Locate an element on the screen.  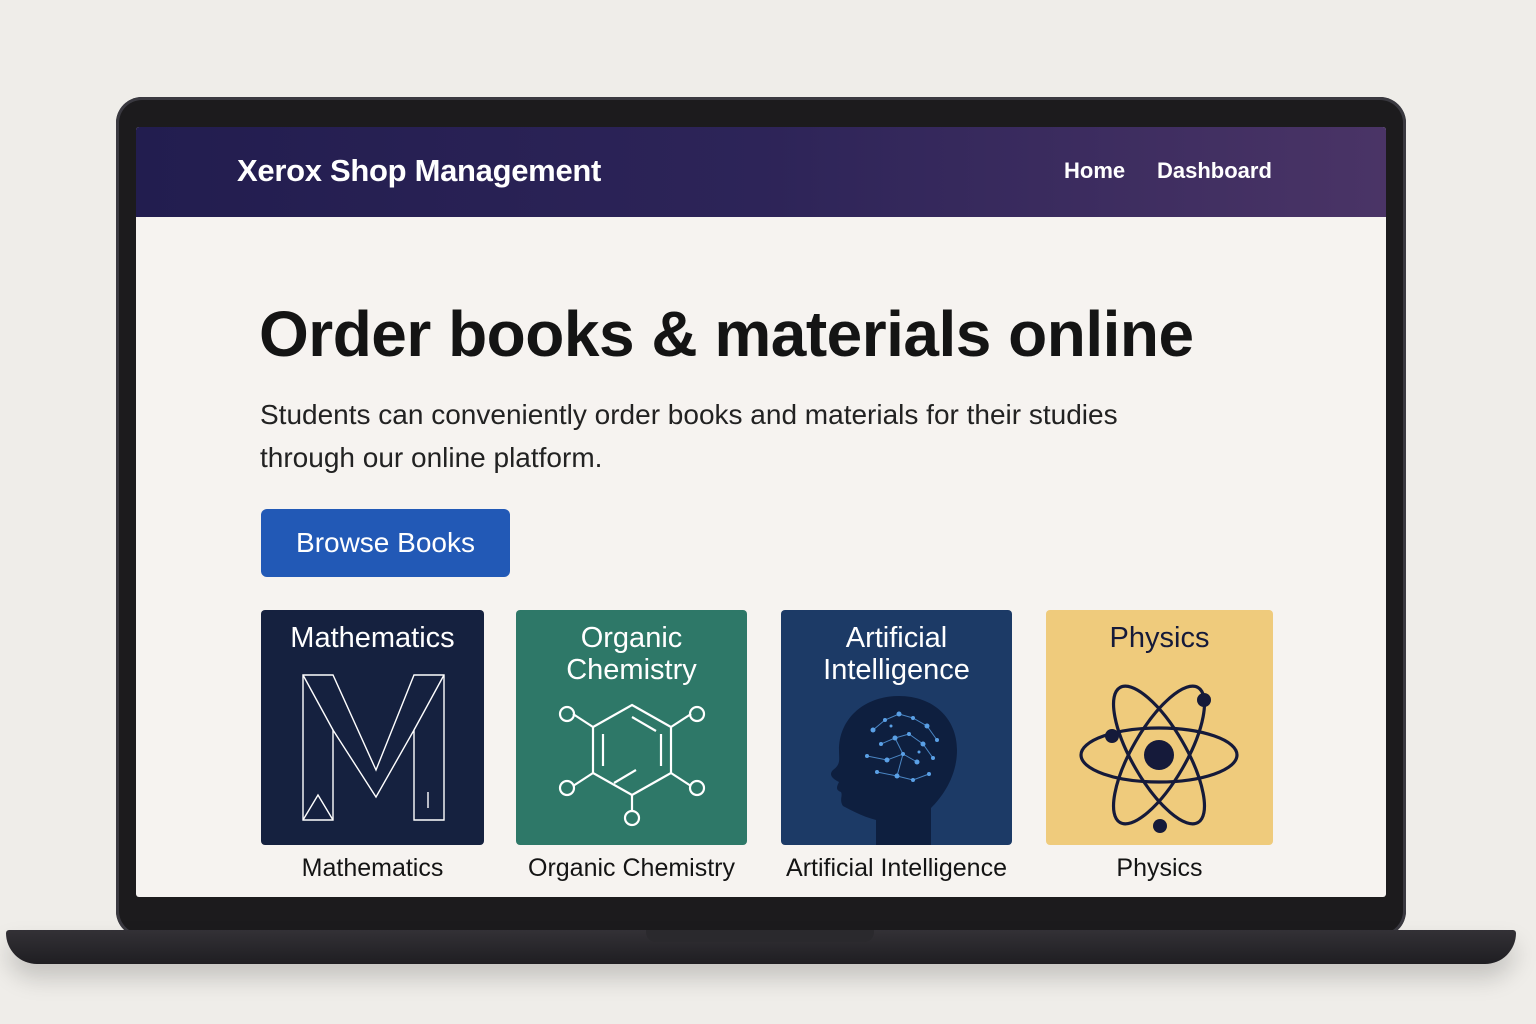
caption-physics: Physics is located at coordinates (1159, 868).